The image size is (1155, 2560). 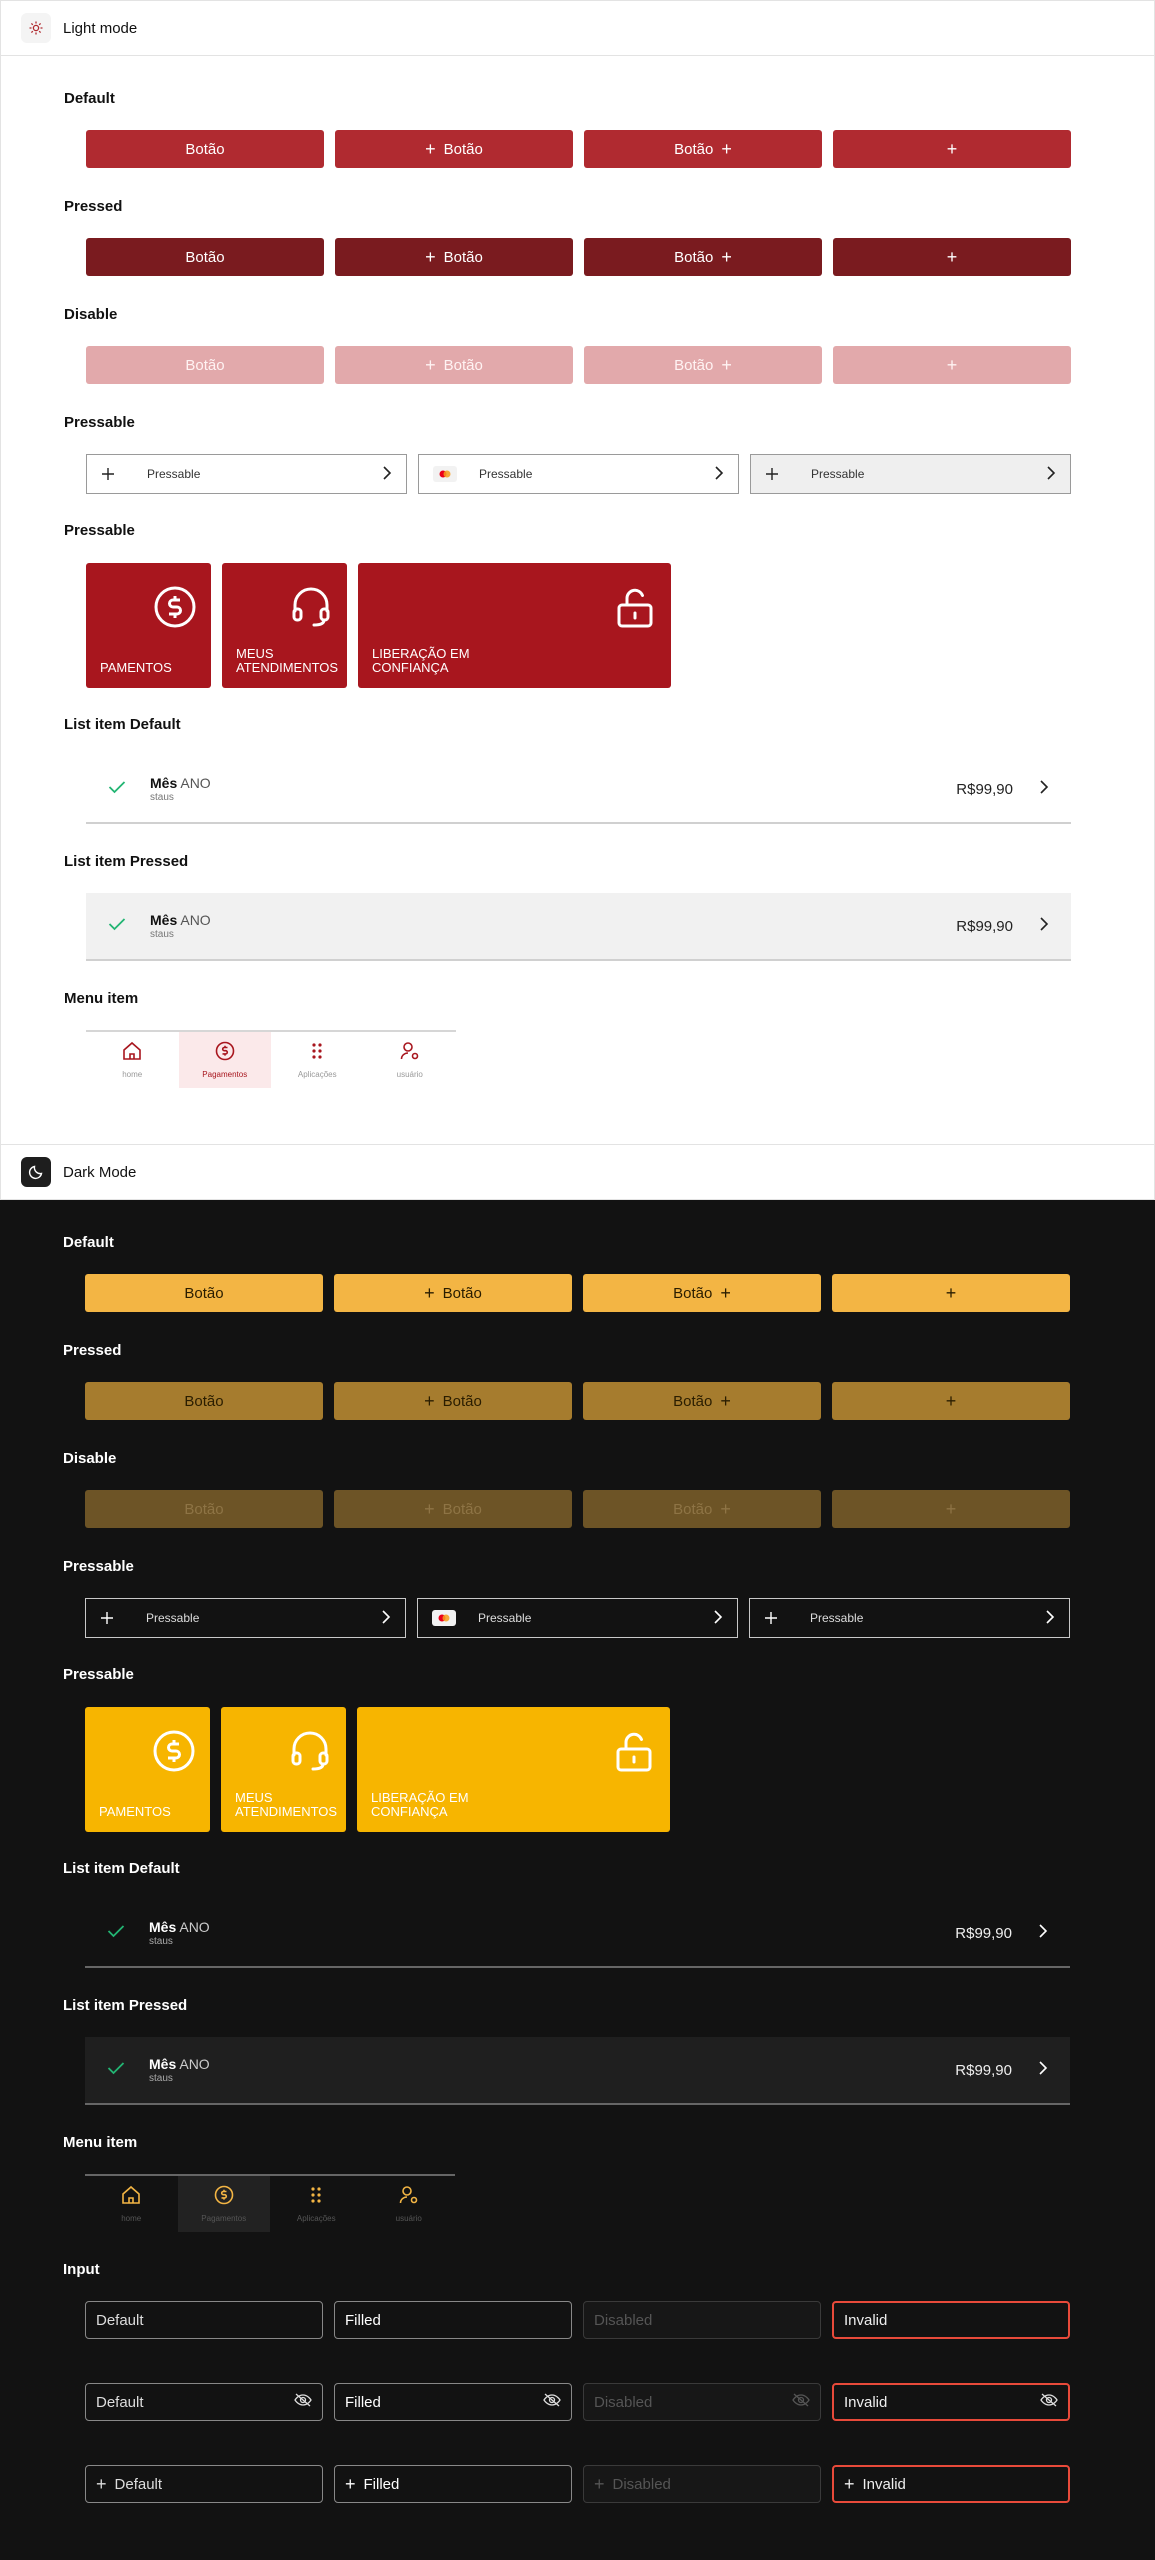 I want to click on menu-bar: home Pagamentos Aplicações usuário, so click(x=271, y=1059).